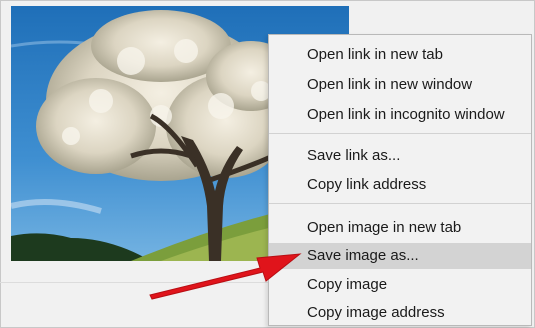  I want to click on menu-item-open-image-new-tab: Open image in new tab, so click(400, 228).